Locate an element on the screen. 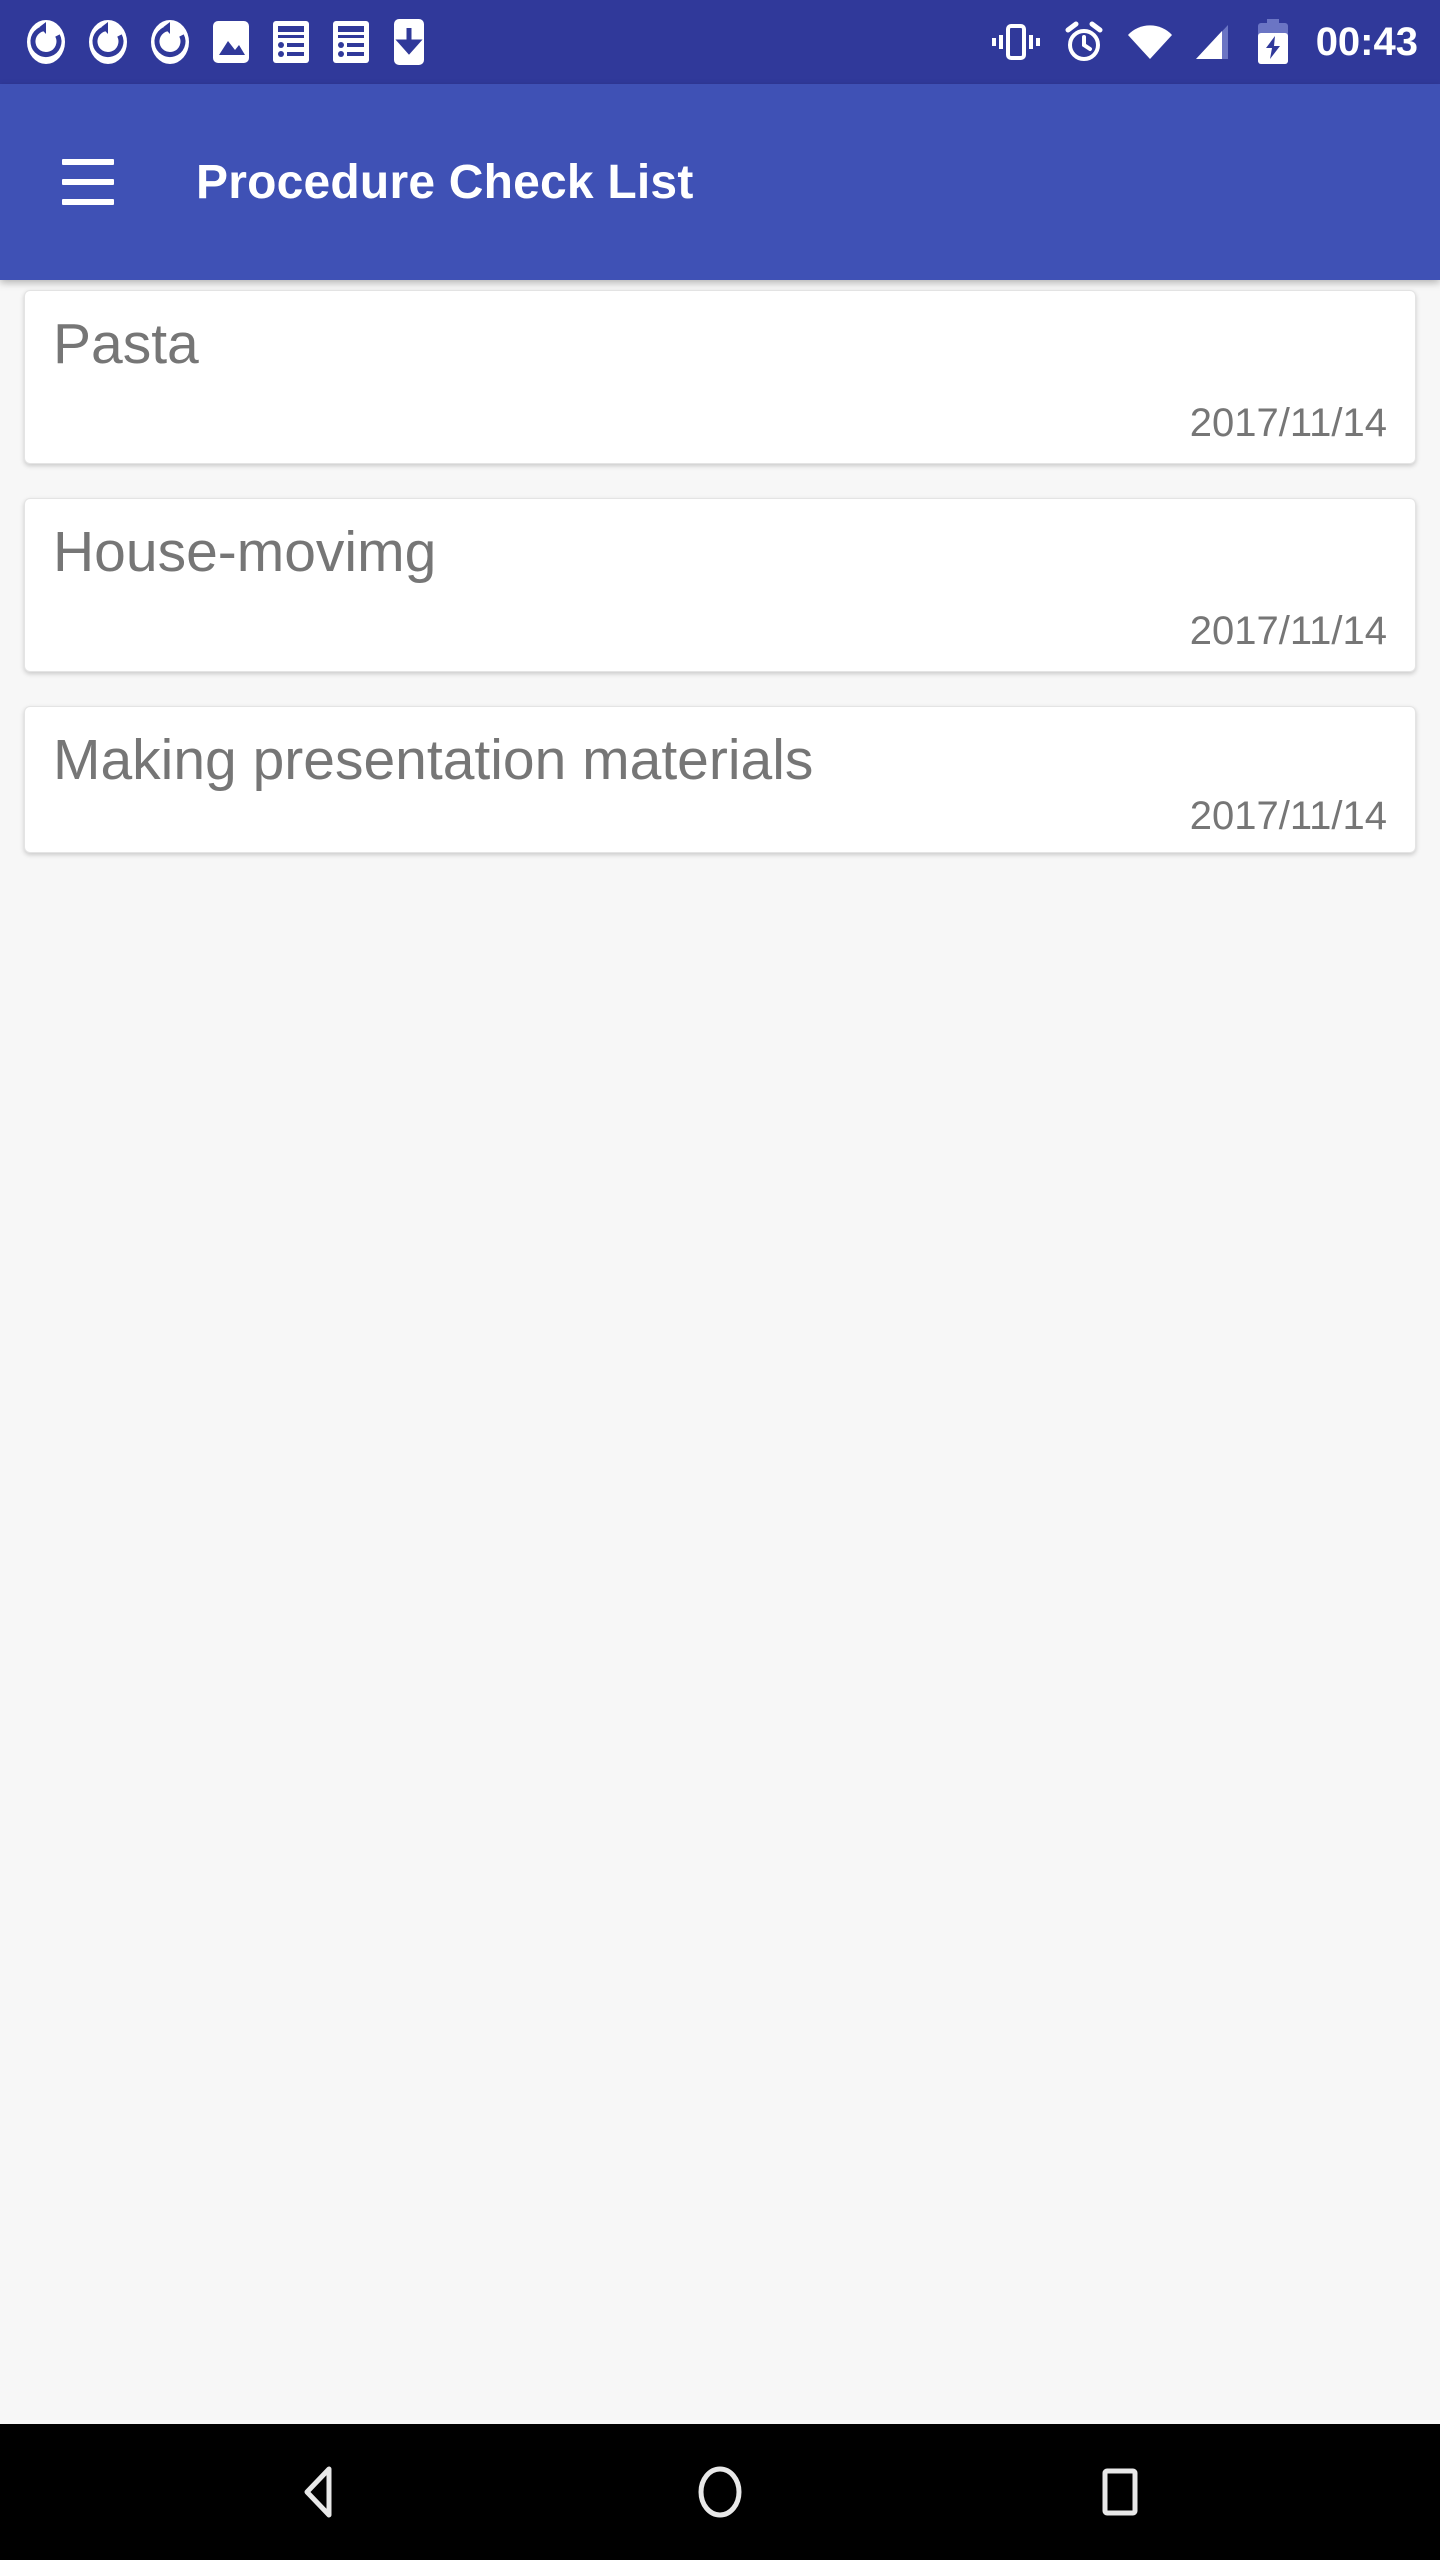 The height and width of the screenshot is (2560, 1440). status-bar-system-icons: 00:43 is located at coordinates (1204, 42).